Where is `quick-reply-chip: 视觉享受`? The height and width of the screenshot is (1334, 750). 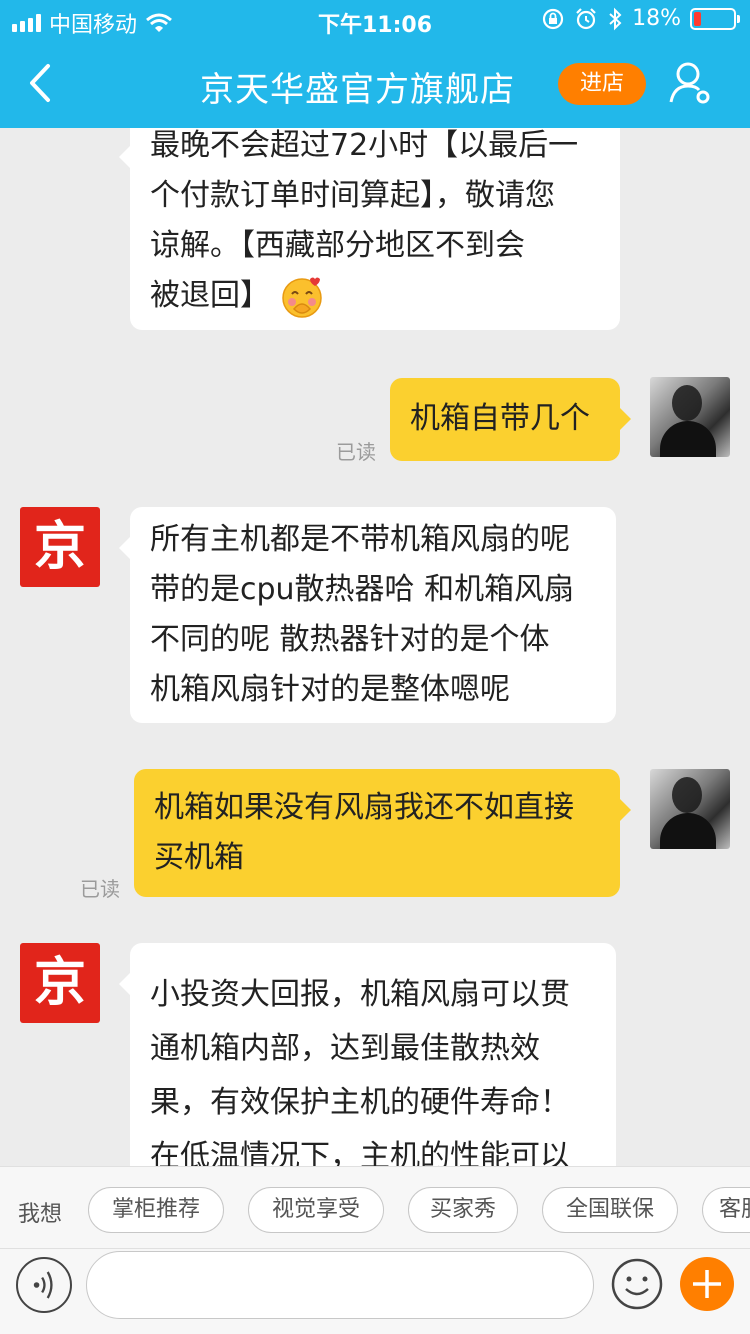
quick-reply-chip: 视觉享受 is located at coordinates (316, 1210).